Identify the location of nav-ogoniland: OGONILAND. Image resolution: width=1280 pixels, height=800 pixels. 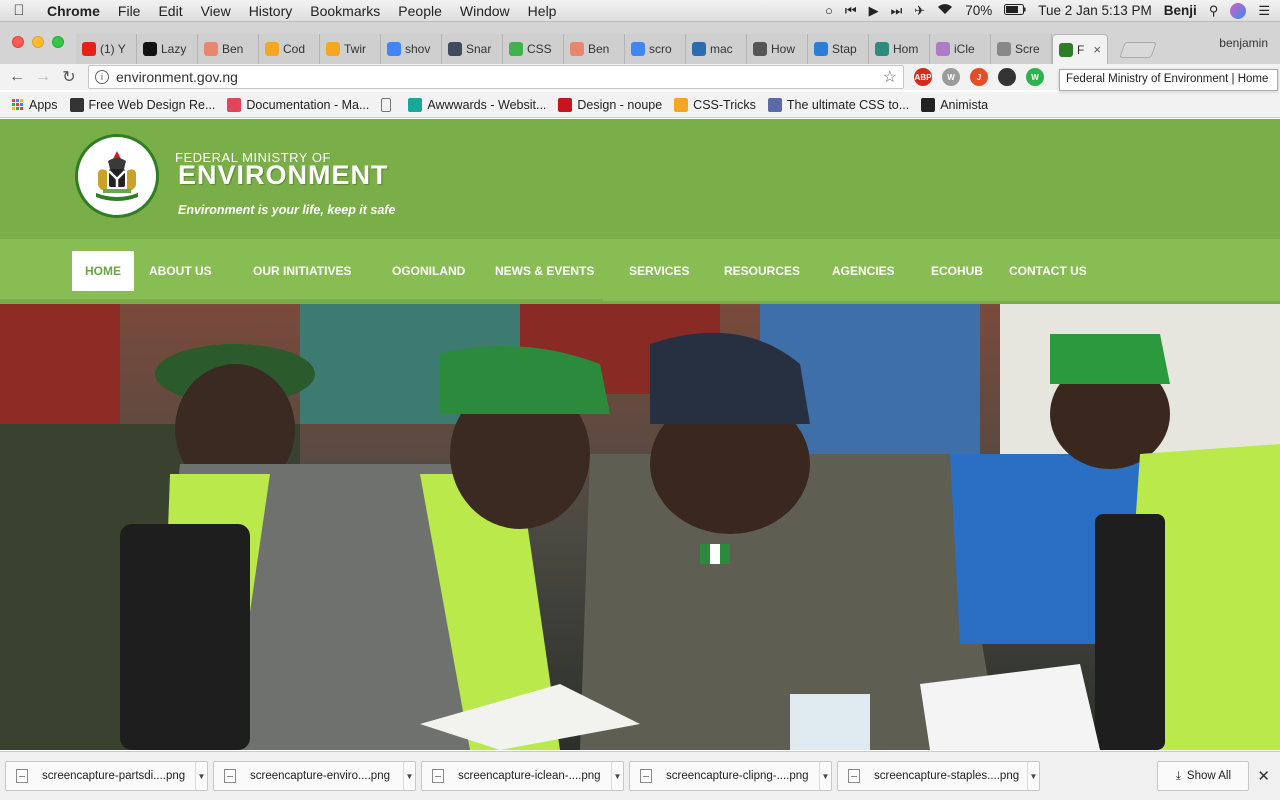
(428, 271).